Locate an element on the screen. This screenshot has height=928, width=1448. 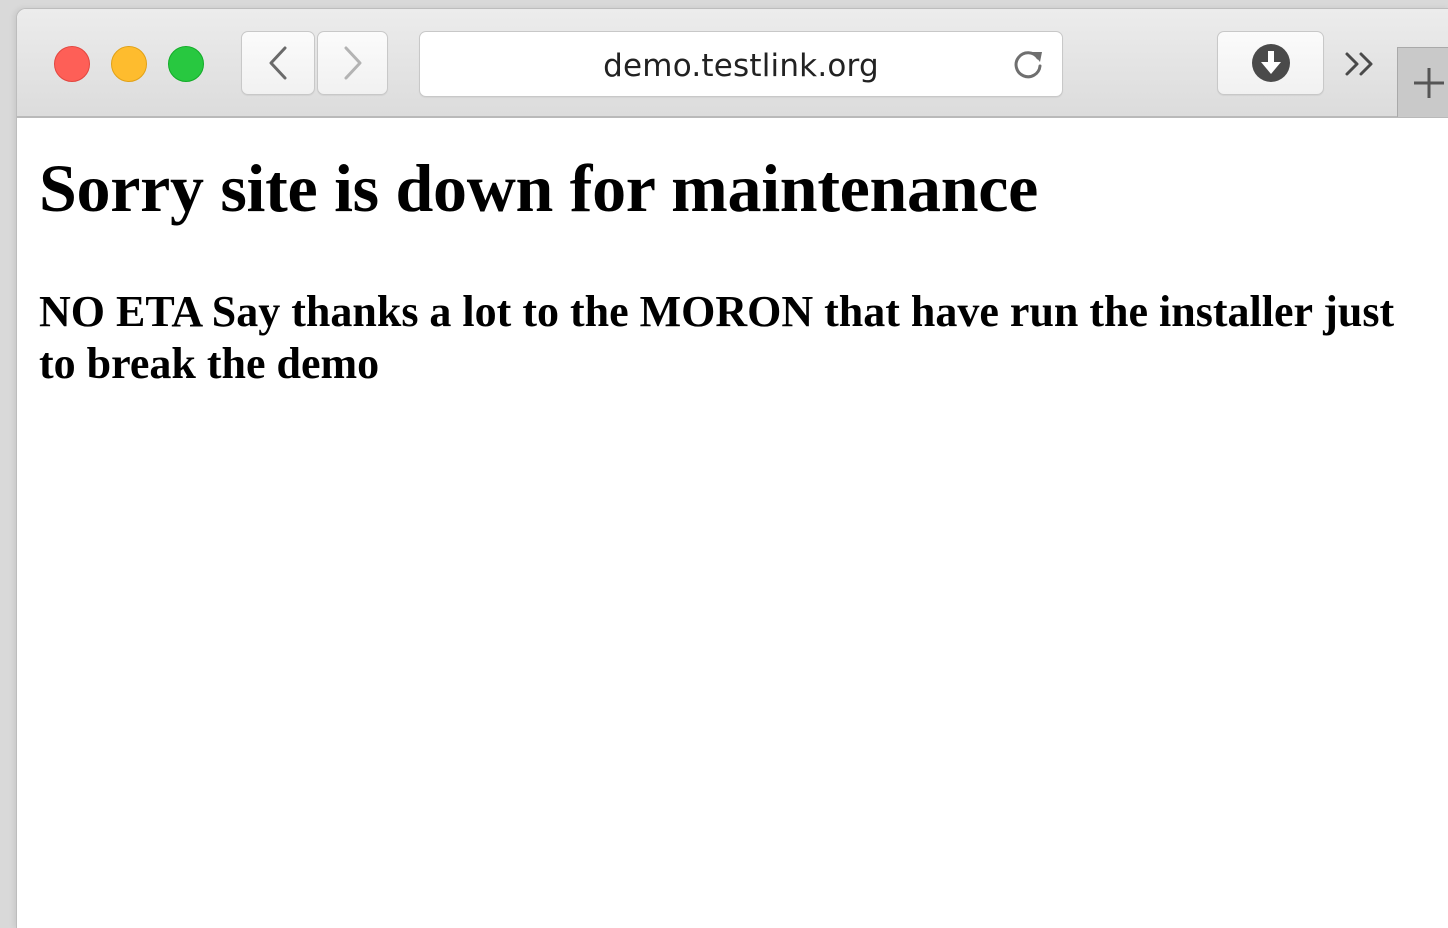
maximize-window-button is located at coordinates (186, 64).